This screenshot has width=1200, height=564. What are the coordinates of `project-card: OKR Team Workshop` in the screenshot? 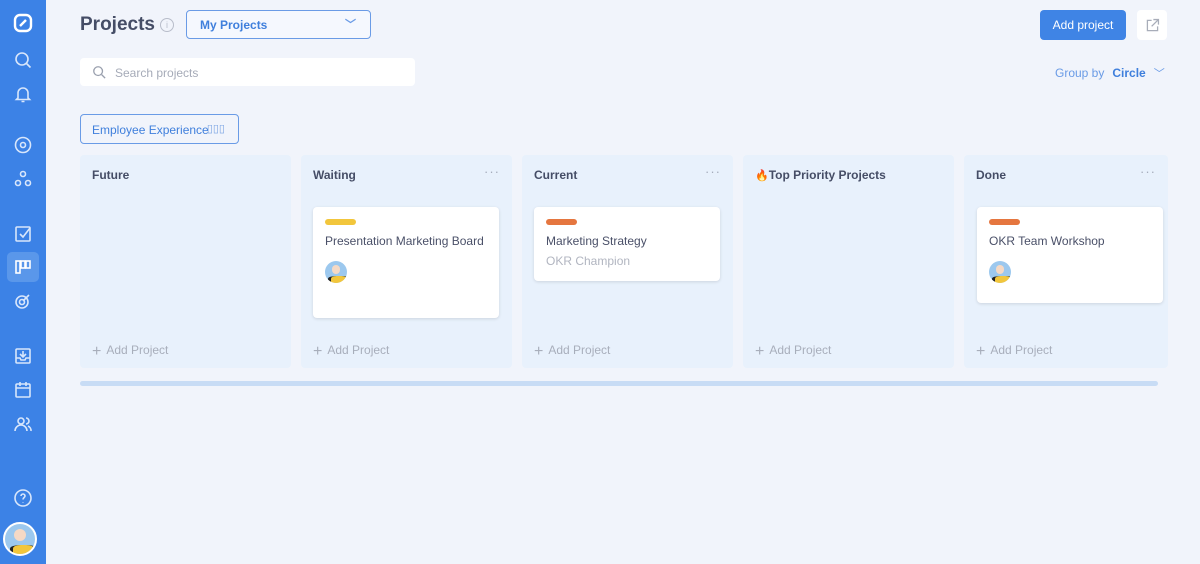 It's located at (1070, 255).